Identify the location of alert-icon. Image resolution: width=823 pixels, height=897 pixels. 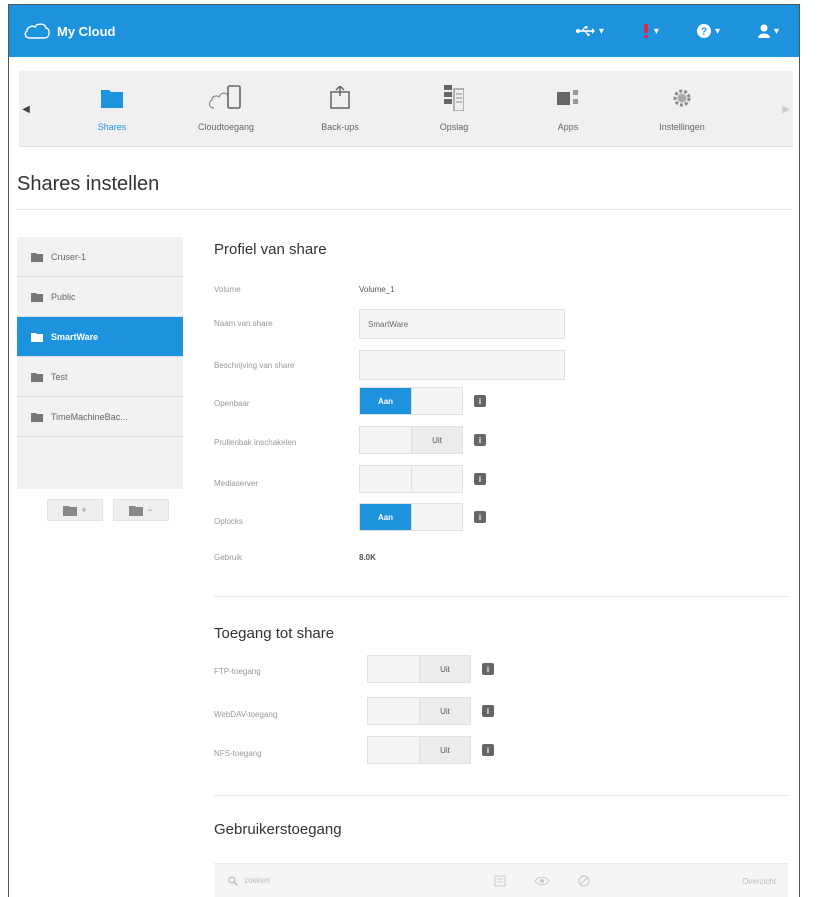
(645, 31).